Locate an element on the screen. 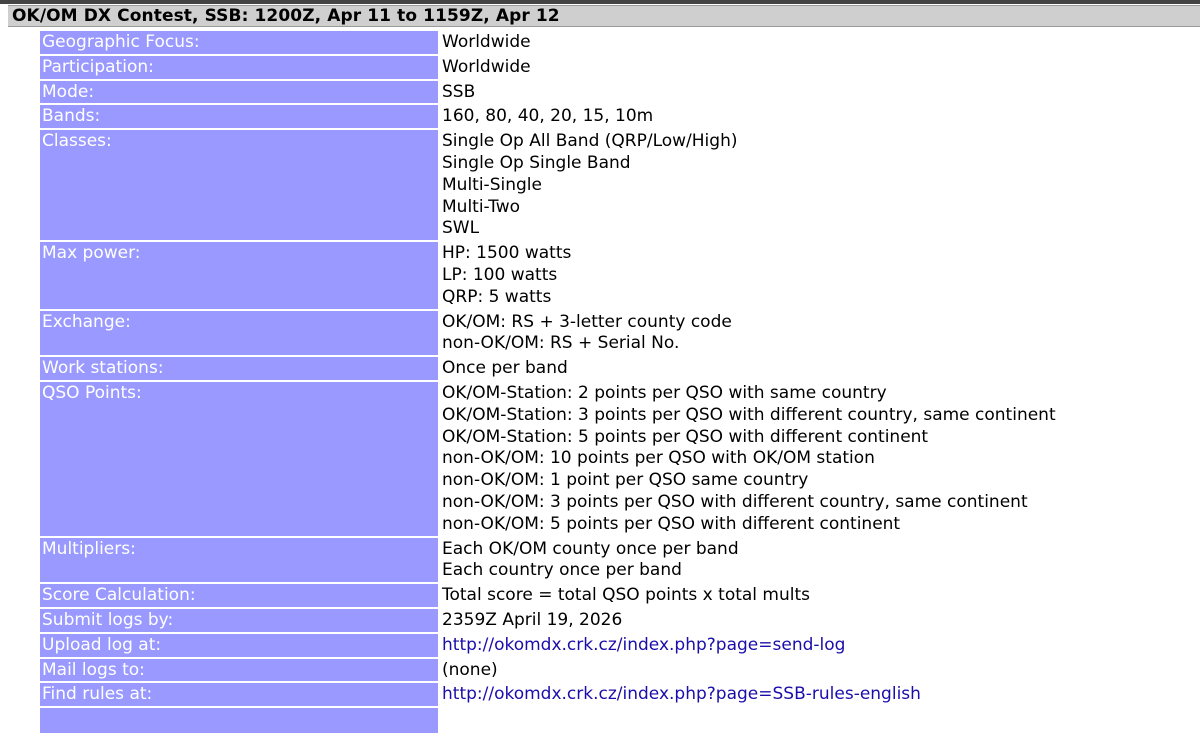 The height and width of the screenshot is (750, 1200). top-border is located at coordinates (600, 2).